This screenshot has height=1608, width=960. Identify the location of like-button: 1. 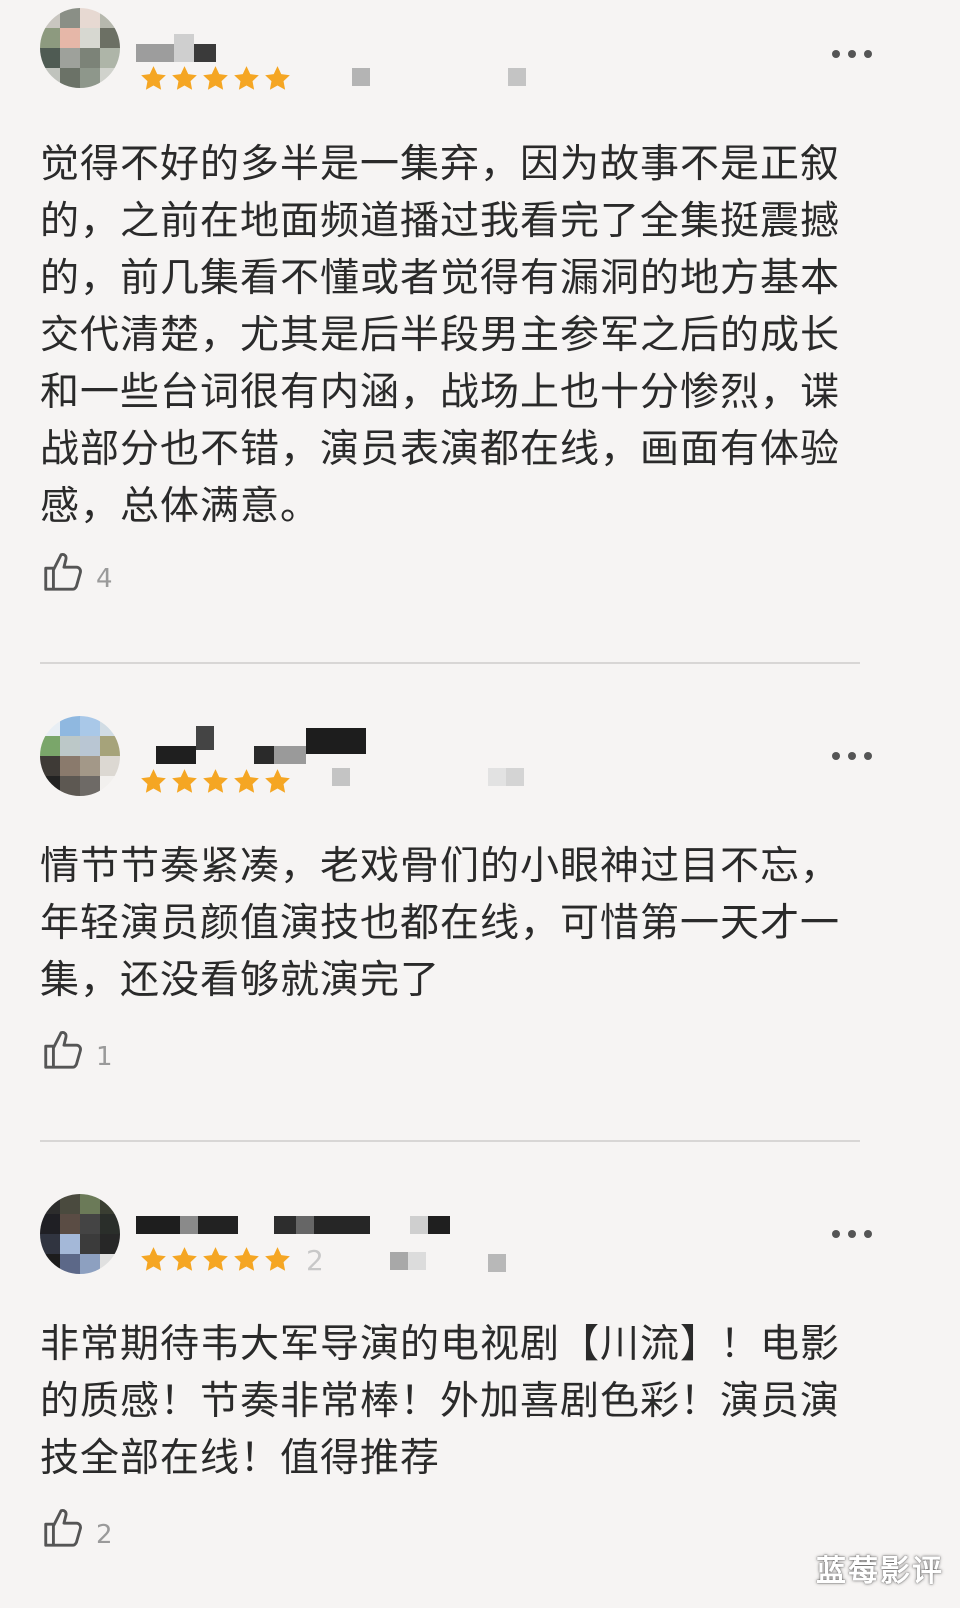
(76, 1049).